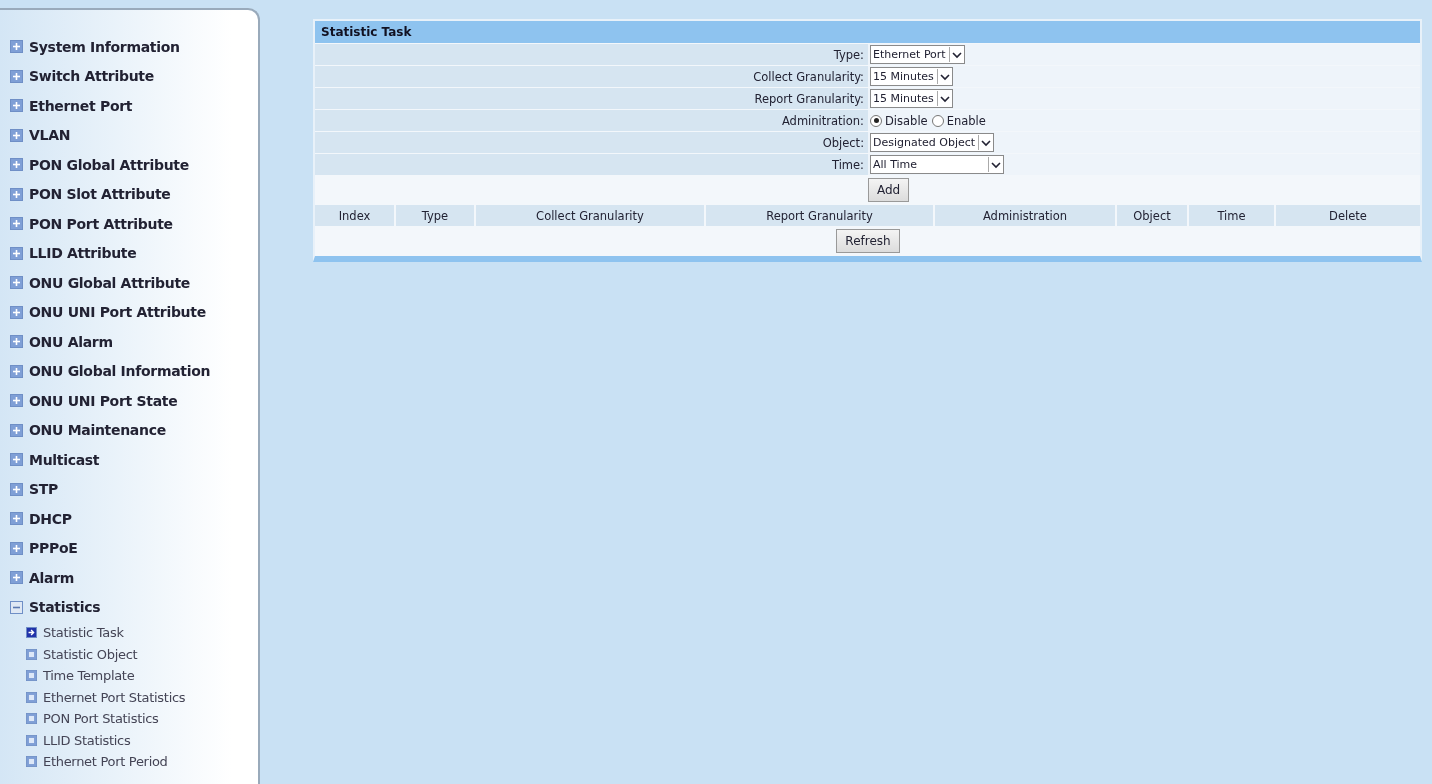 This screenshot has height=784, width=1432. What do you see at coordinates (1025, 215) in the screenshot?
I see `column-header: Administration` at bounding box center [1025, 215].